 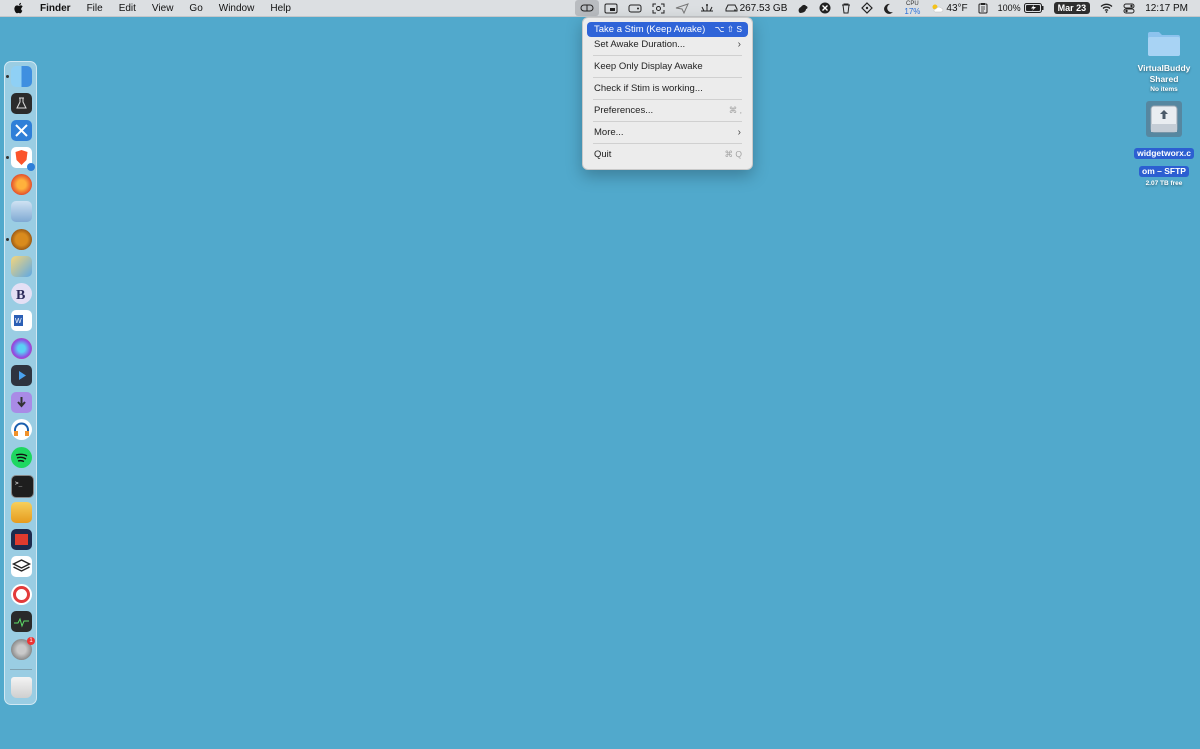 I want to click on svg-text: W, so click(x=18, y=321).